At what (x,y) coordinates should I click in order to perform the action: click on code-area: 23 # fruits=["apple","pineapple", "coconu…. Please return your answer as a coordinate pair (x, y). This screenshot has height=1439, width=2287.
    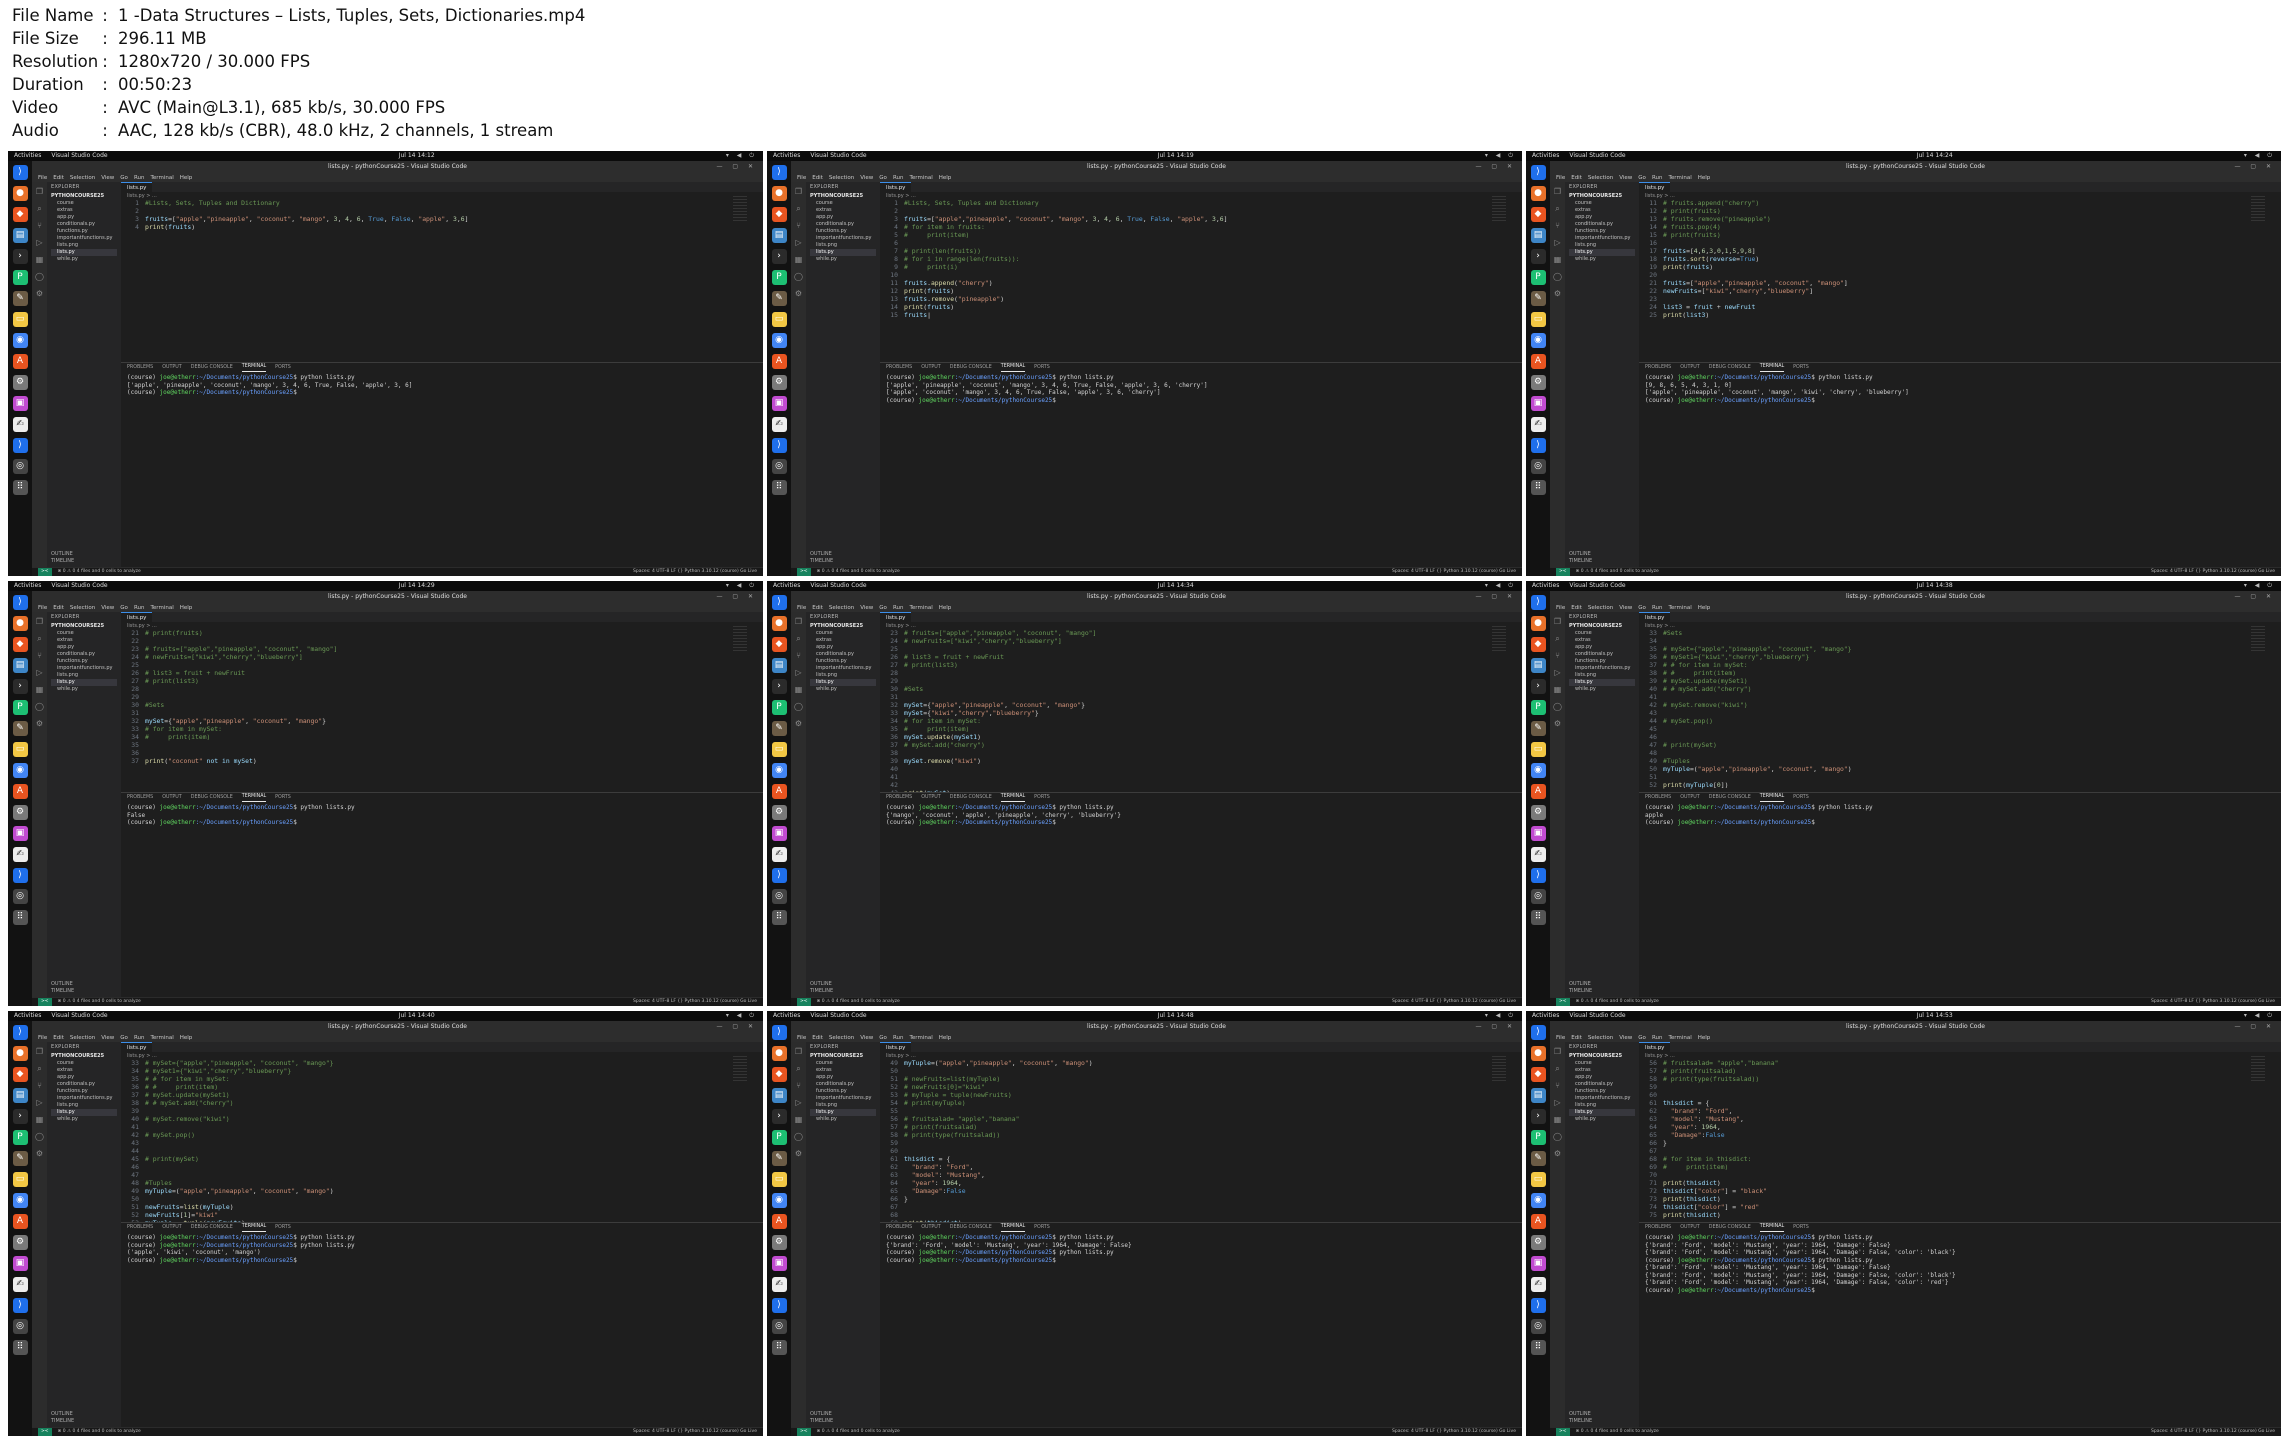
    Looking at the image, I should click on (1201, 713).